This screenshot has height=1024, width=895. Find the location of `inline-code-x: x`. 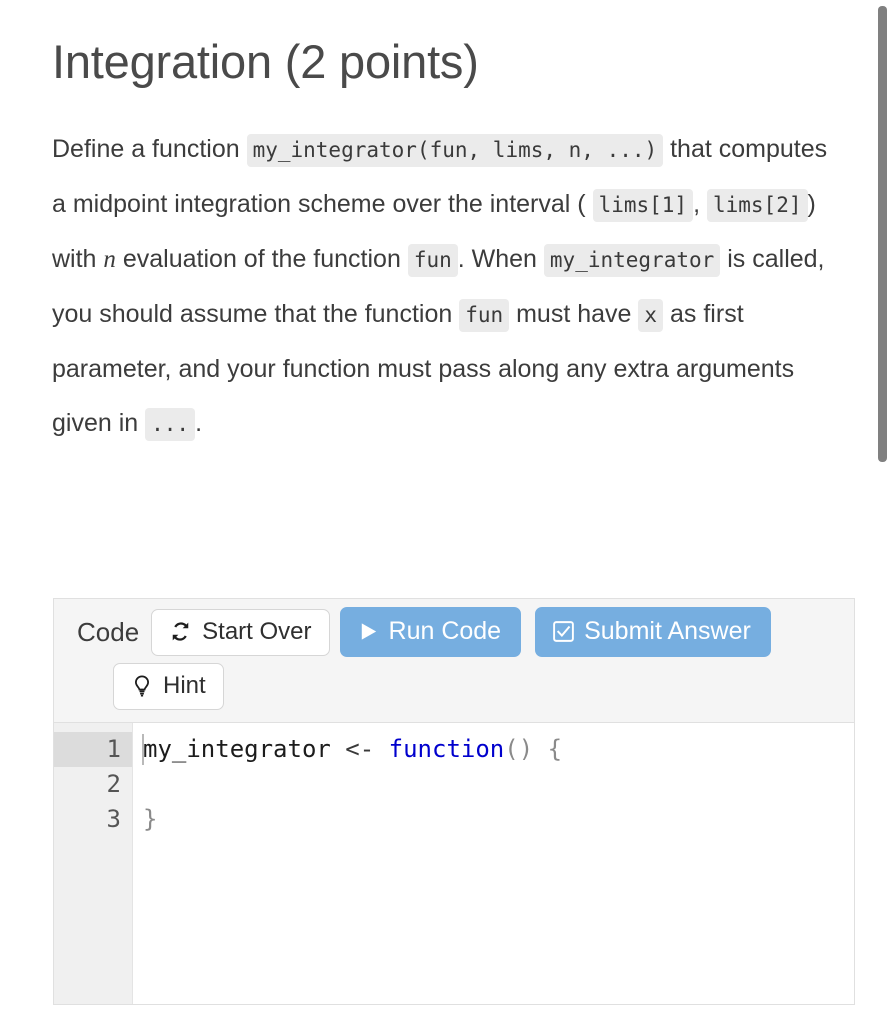

inline-code-x: x is located at coordinates (651, 315).